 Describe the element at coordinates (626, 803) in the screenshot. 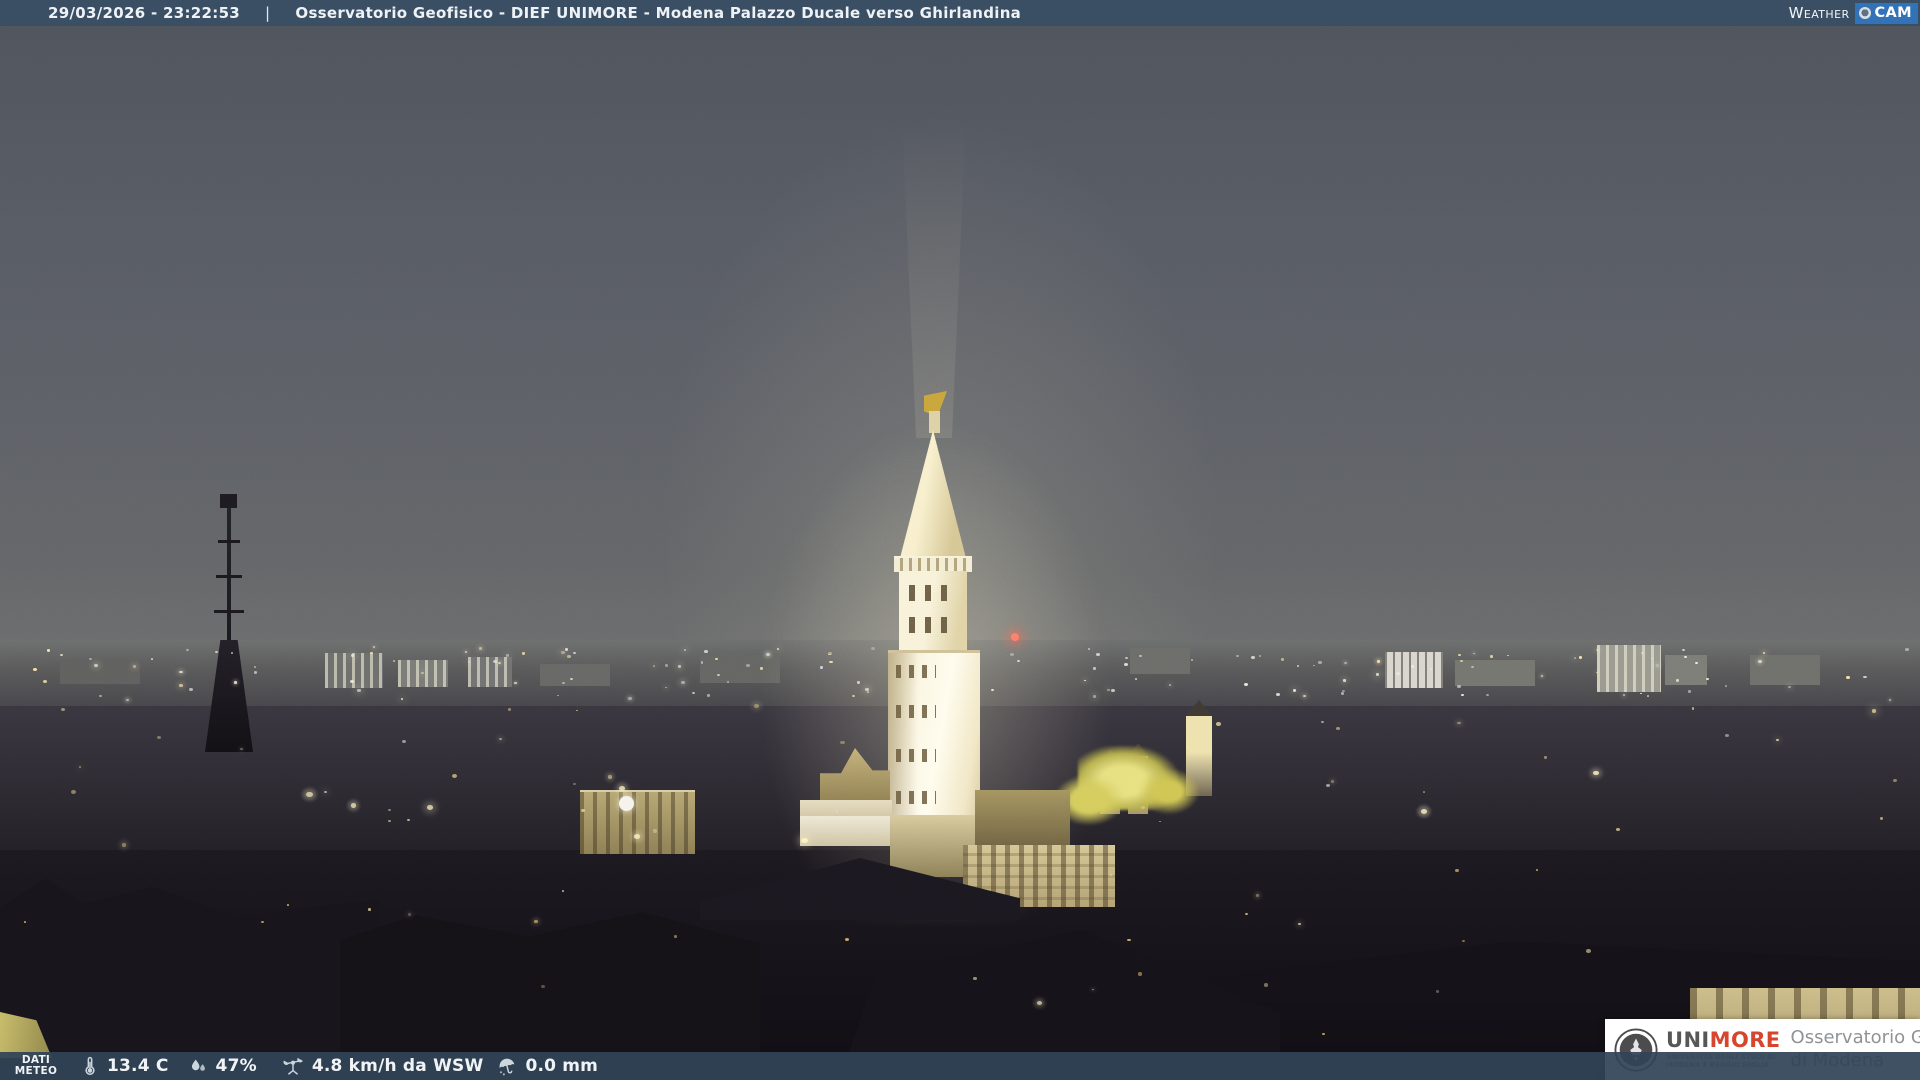

I see `clock-disc` at that location.